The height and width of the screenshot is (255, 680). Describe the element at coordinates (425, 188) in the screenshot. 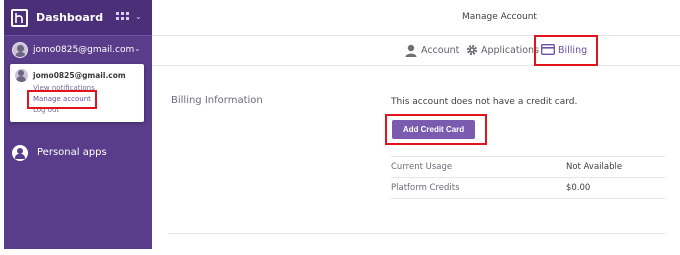

I see `row-label: Platform Credits` at that location.